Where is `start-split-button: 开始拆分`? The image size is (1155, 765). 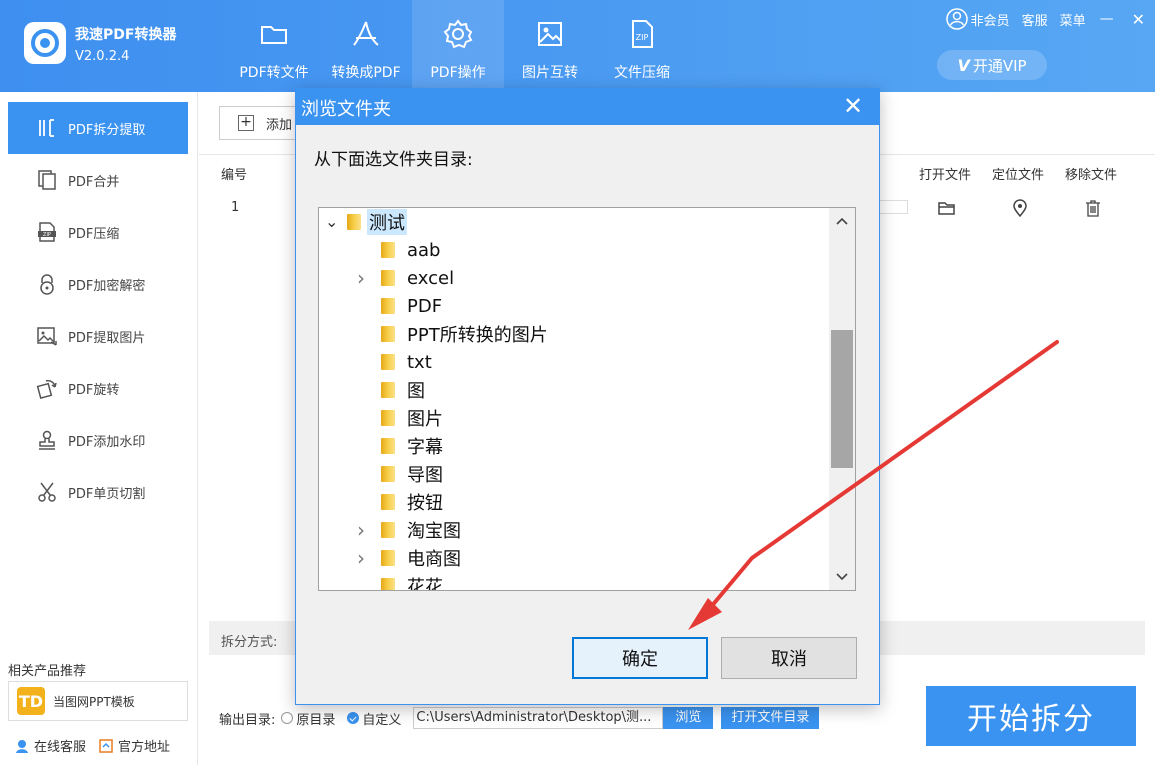
start-split-button: 开始拆分 is located at coordinates (1031, 716).